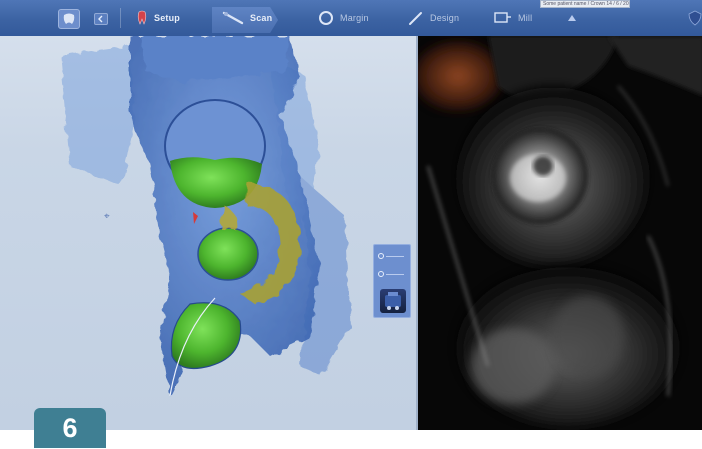 The width and height of the screenshot is (702, 449). What do you see at coordinates (107, 216) in the screenshot?
I see `crosshair-icon: ⌖` at bounding box center [107, 216].